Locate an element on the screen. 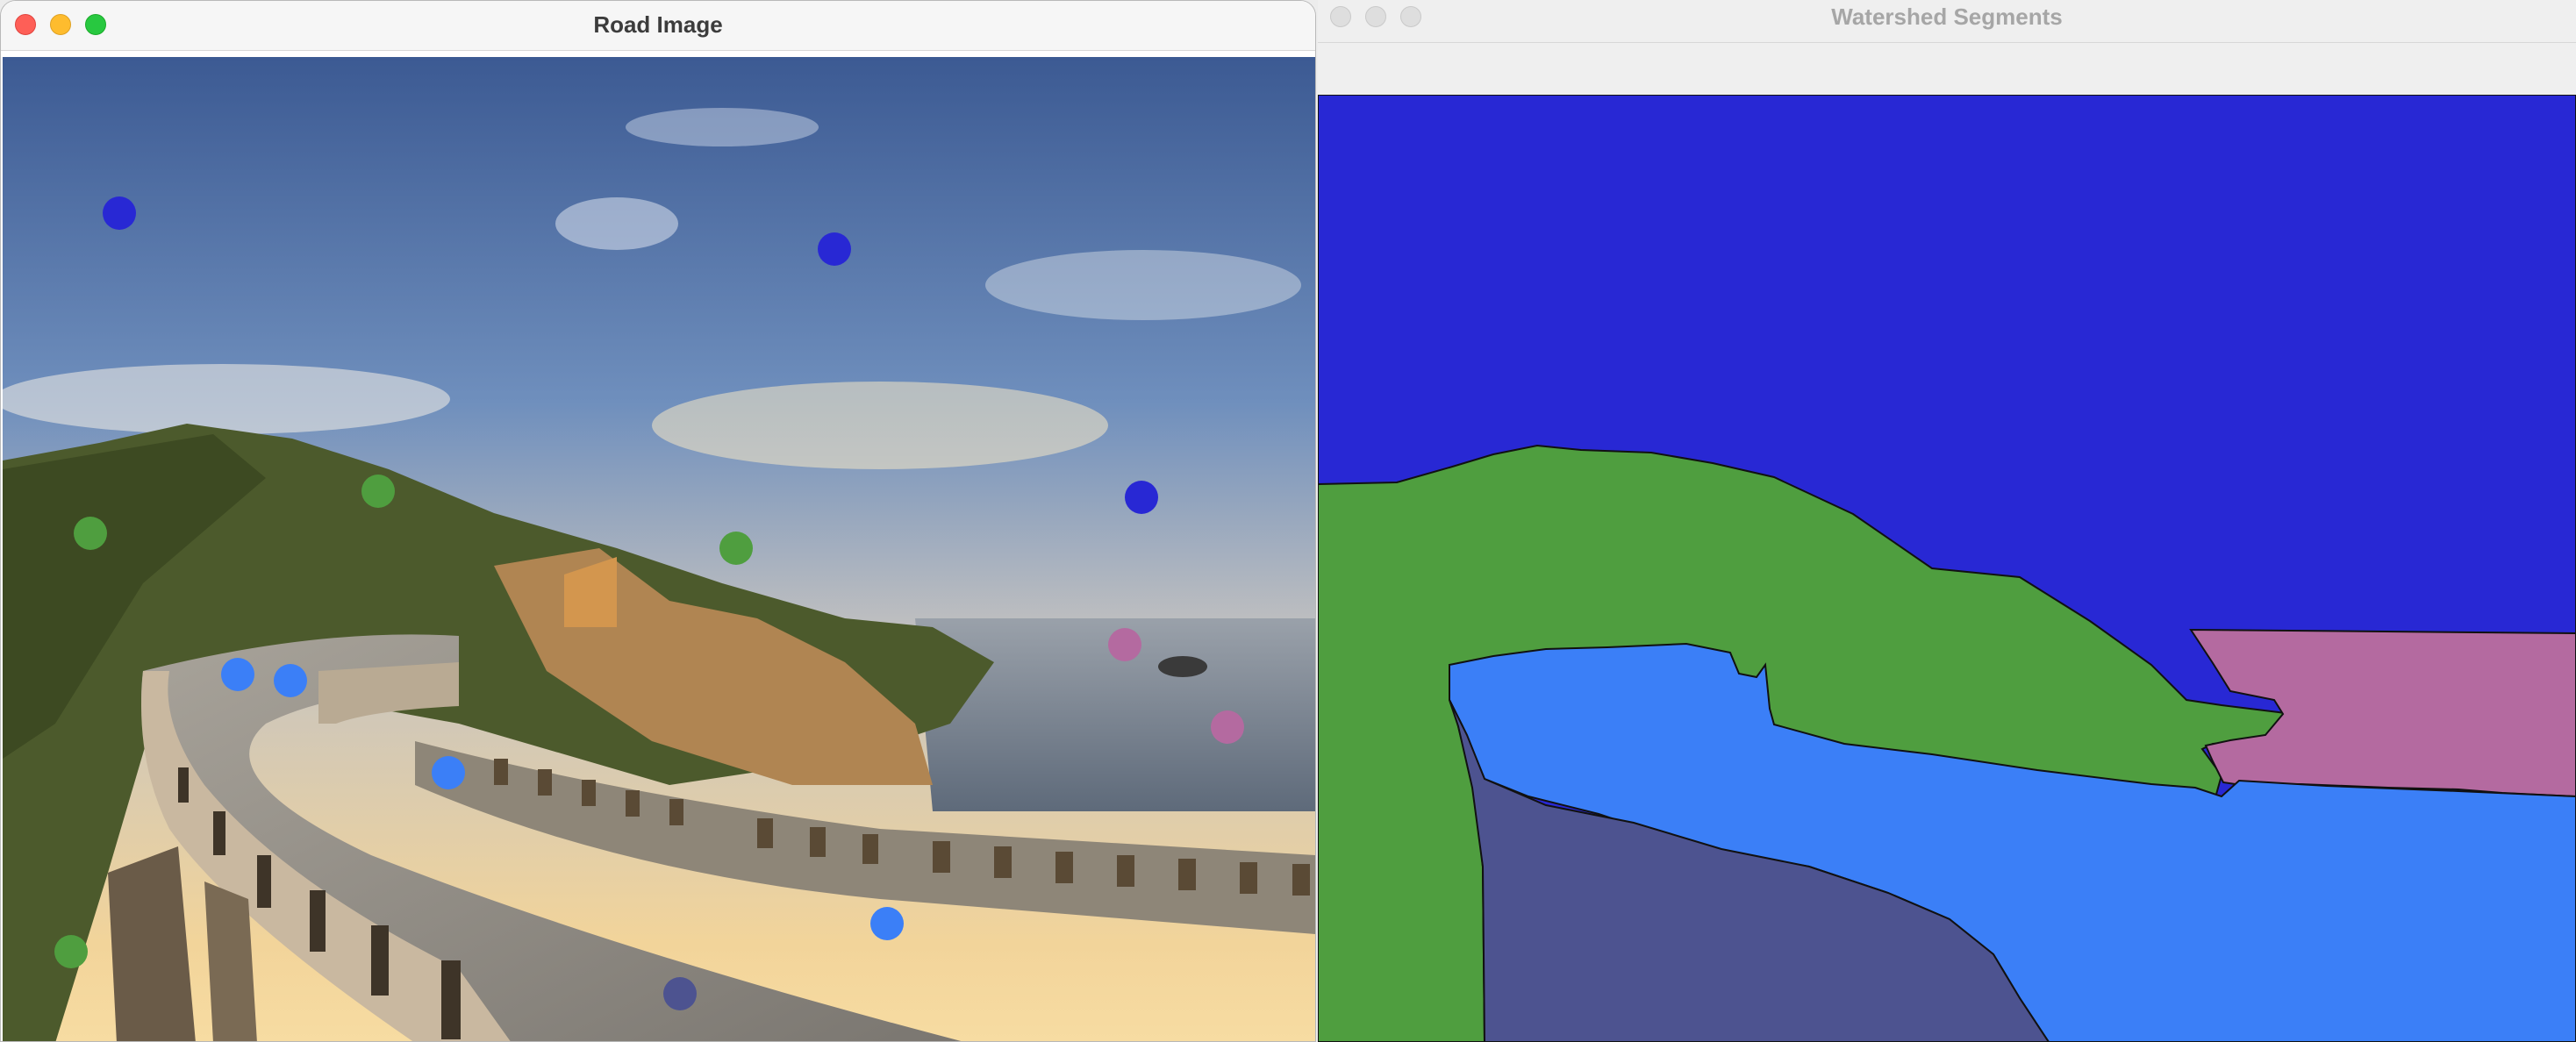 Image resolution: width=2576 pixels, height=1042 pixels. window-toolbar is located at coordinates (1947, 69).